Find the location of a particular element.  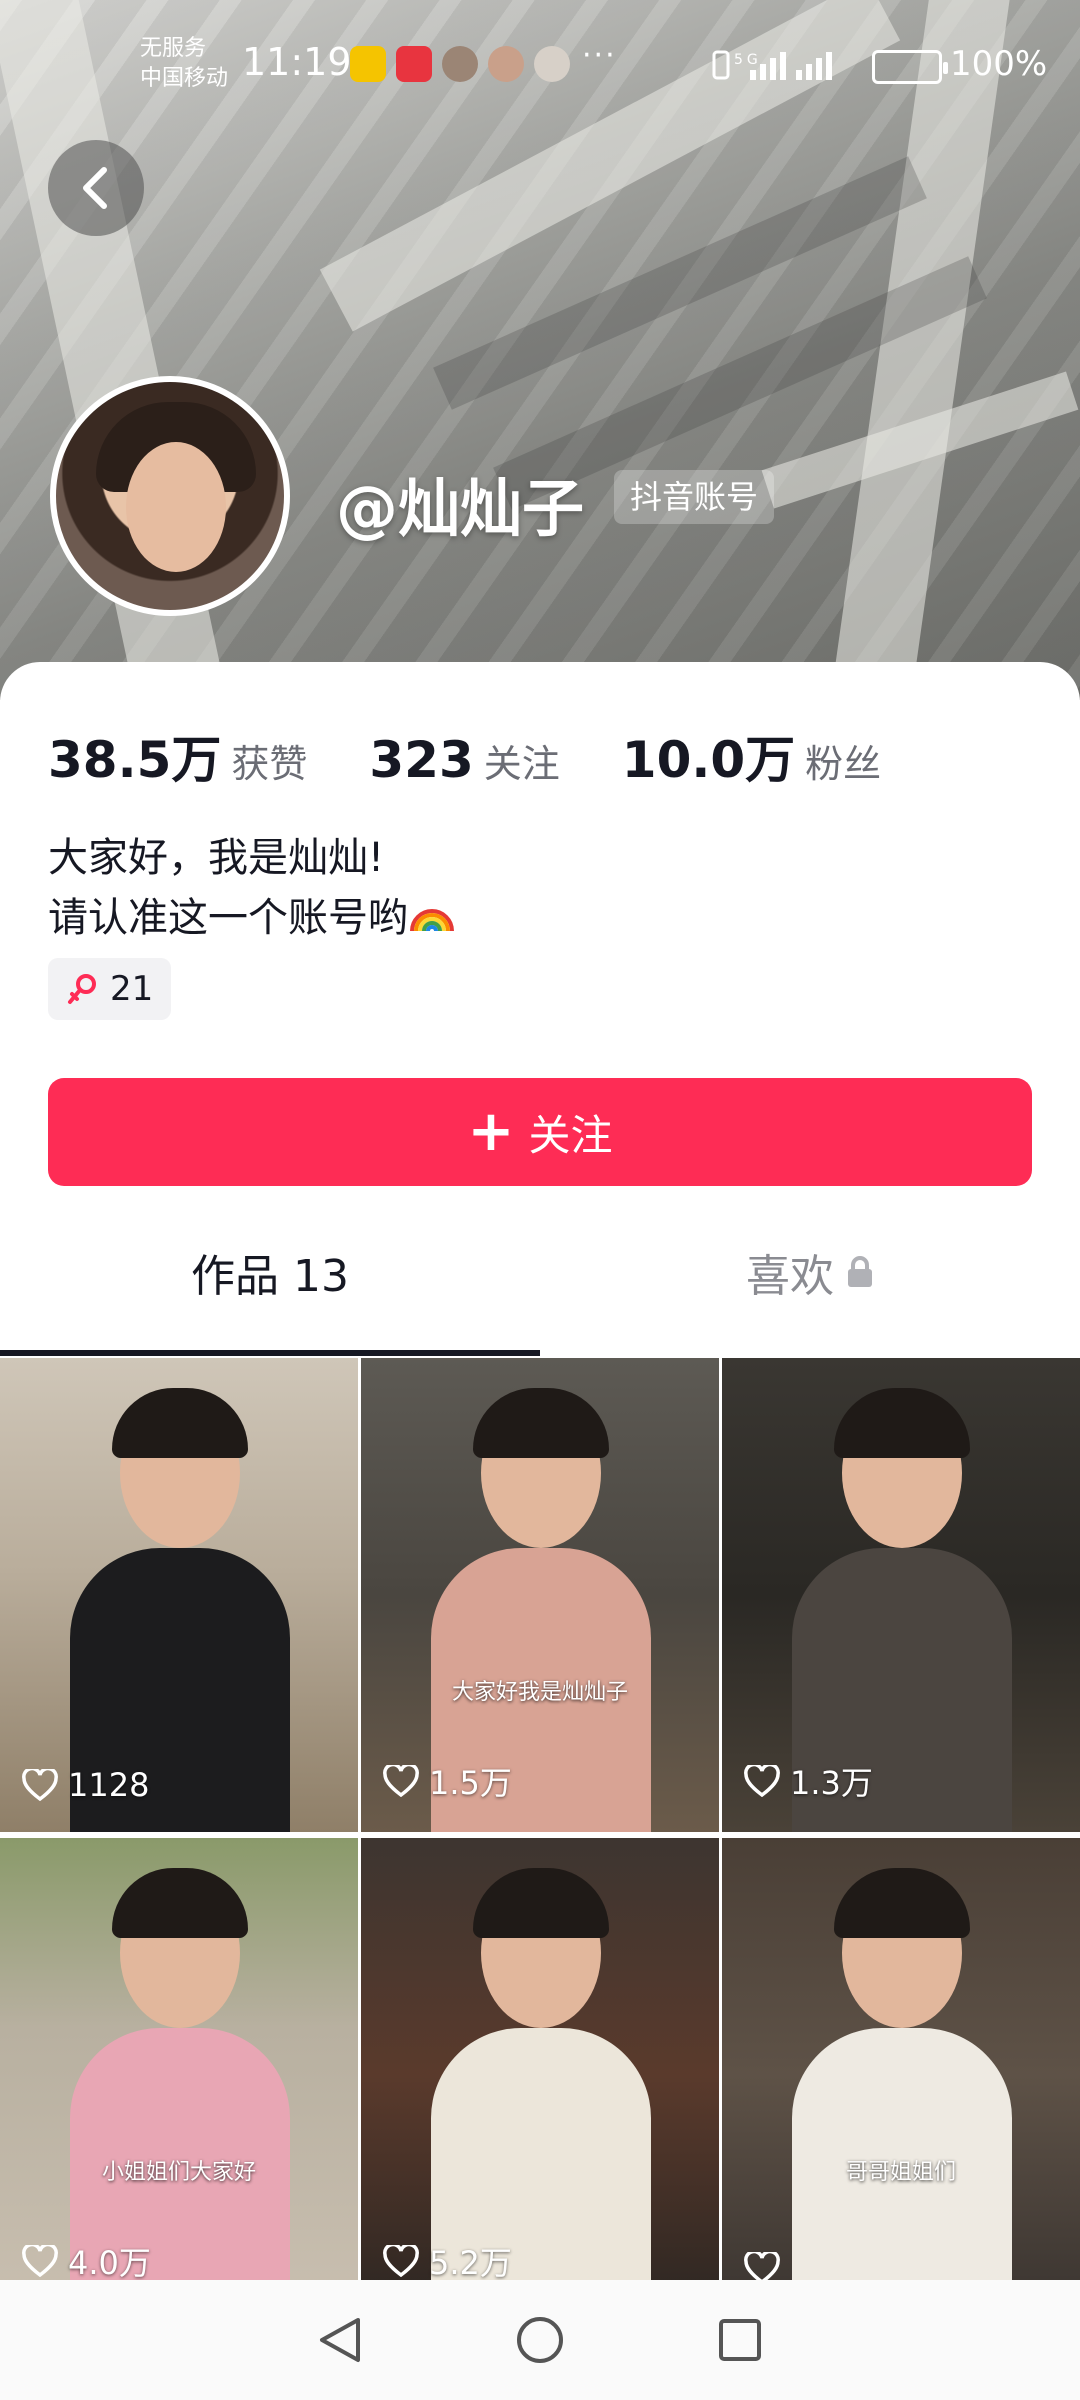

app-notification-icon is located at coordinates (552, 64).